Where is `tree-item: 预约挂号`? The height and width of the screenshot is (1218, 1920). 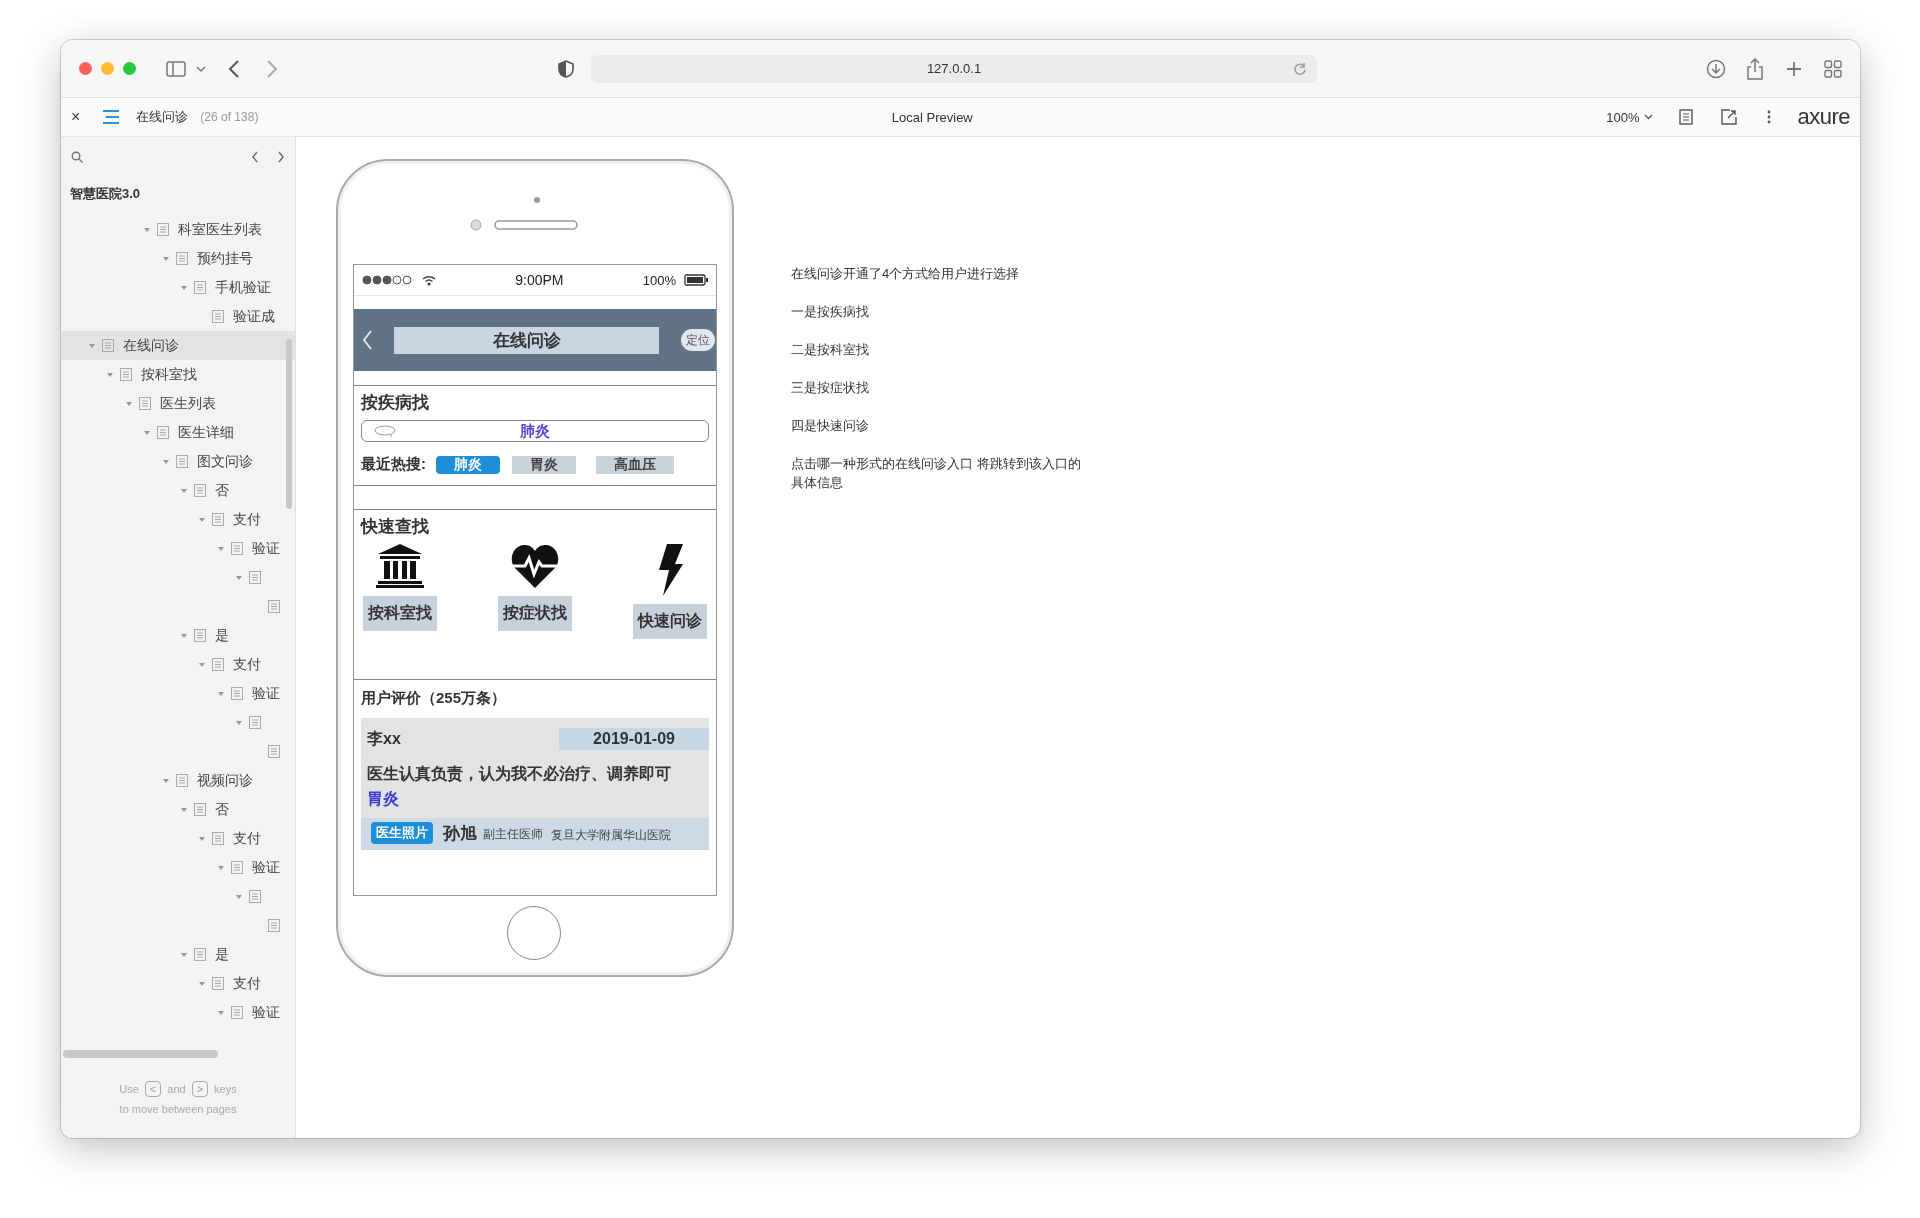 tree-item: 预约挂号 is located at coordinates (178, 258).